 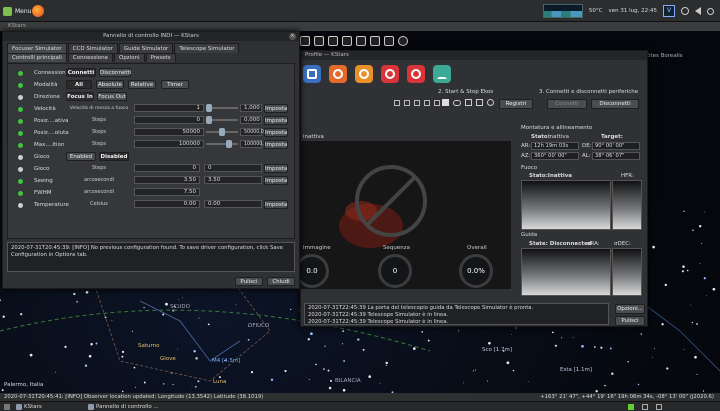 I want to click on mode-relative-switch: Relative, so click(x=142, y=84).